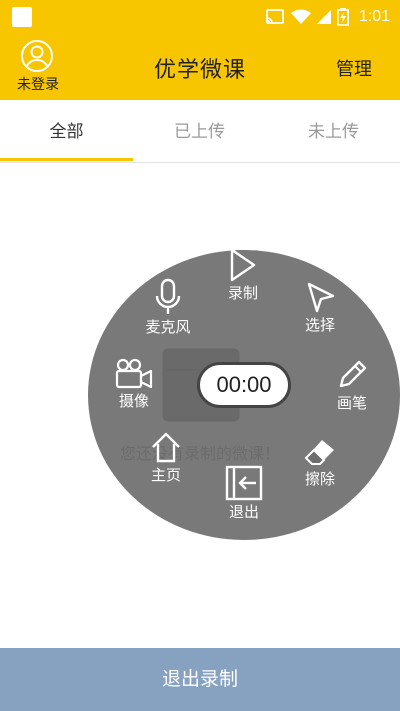 The image size is (400, 711). I want to click on cursor-icon, so click(321, 297).